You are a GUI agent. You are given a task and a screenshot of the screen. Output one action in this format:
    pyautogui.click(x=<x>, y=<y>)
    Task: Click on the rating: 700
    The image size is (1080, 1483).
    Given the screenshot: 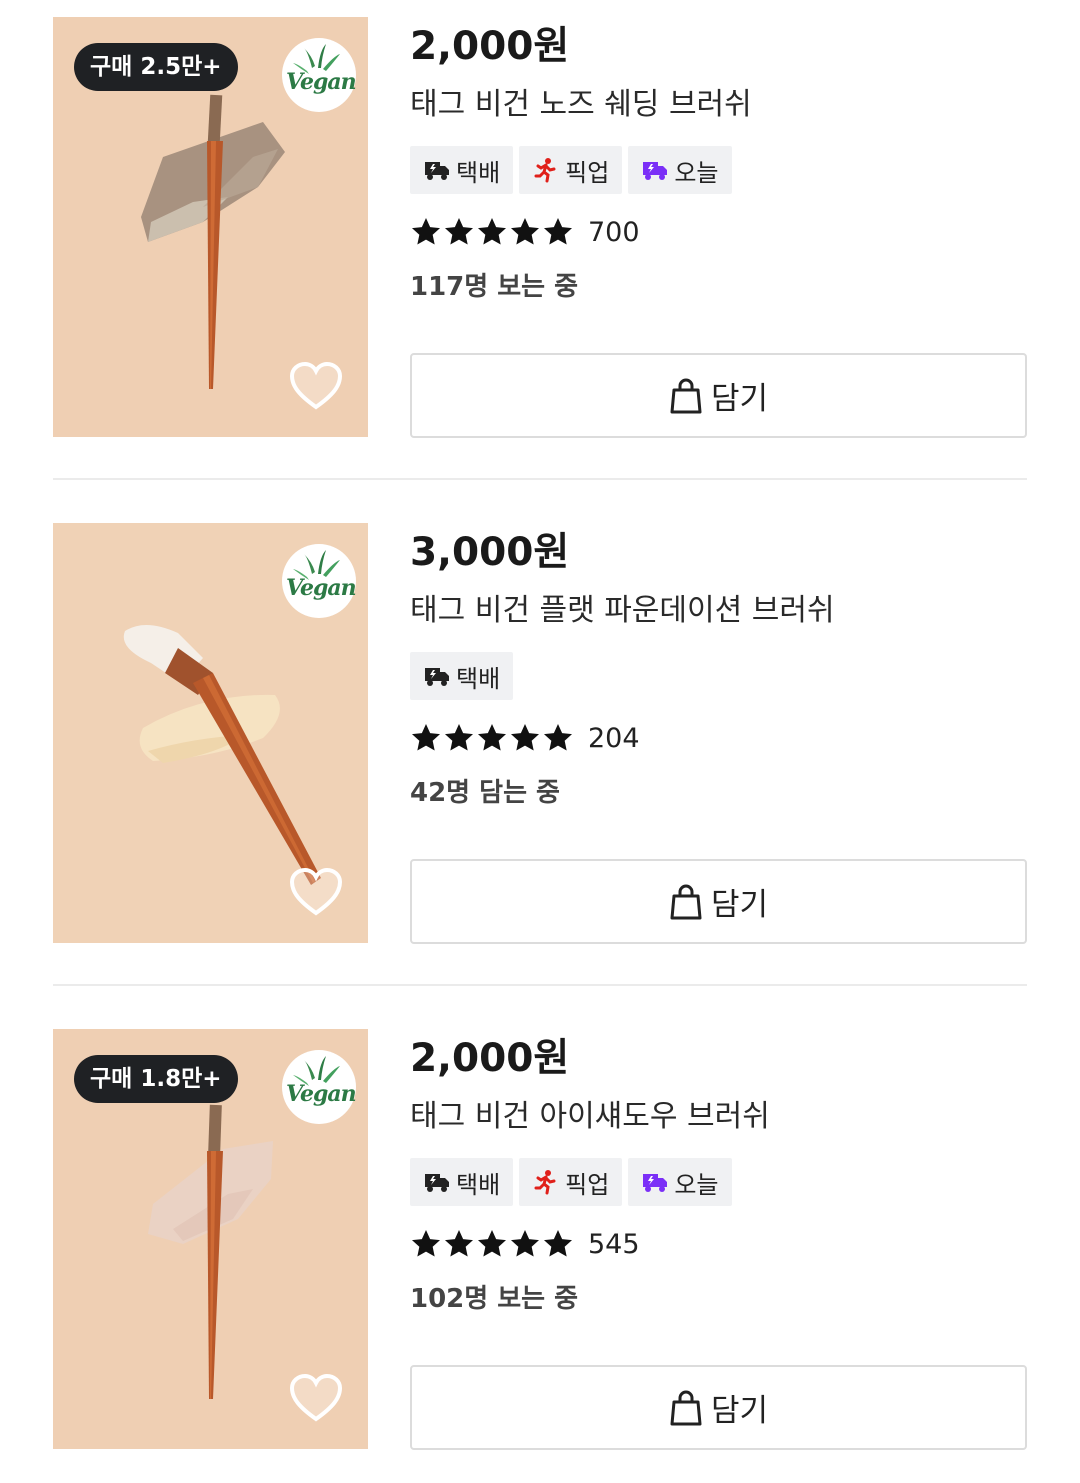 What is the action you would take?
    pyautogui.click(x=525, y=232)
    